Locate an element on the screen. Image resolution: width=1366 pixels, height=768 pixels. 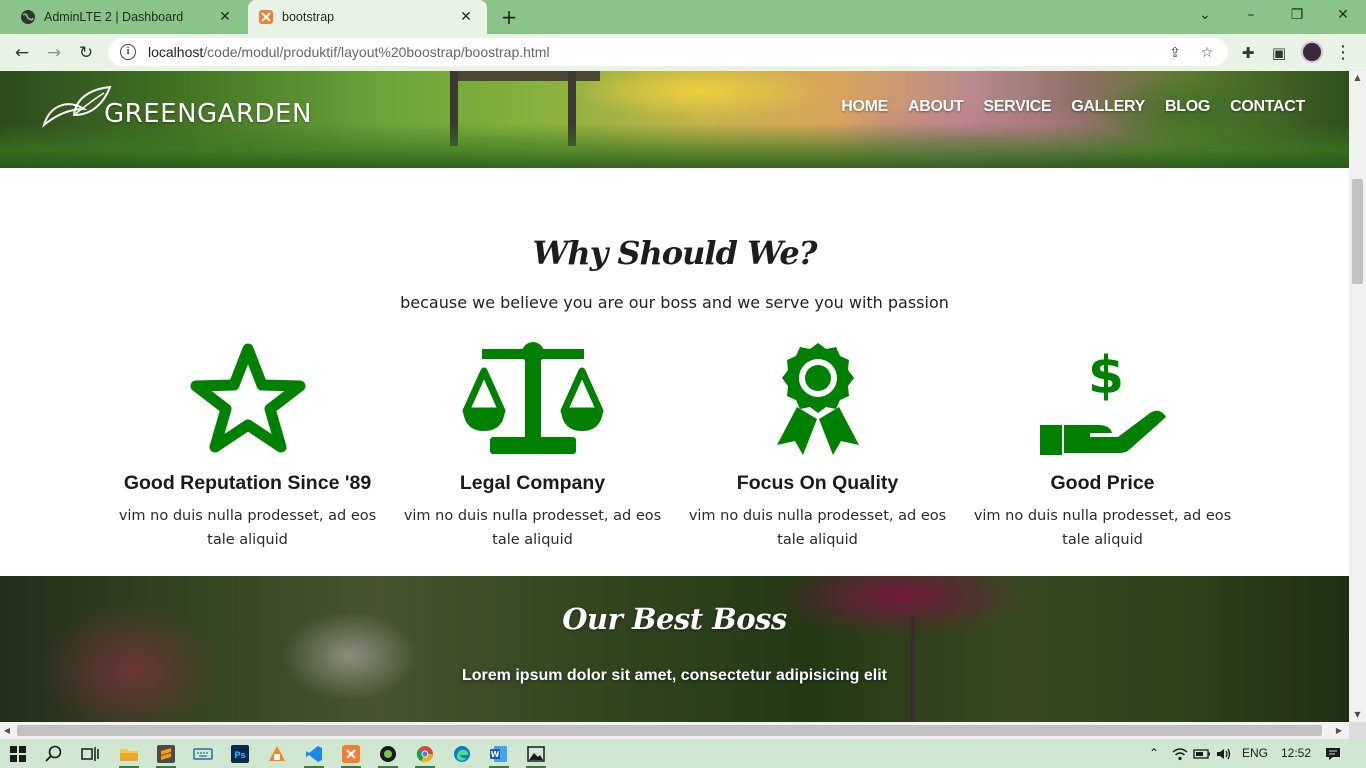
svg-text: W is located at coordinates (495, 754).